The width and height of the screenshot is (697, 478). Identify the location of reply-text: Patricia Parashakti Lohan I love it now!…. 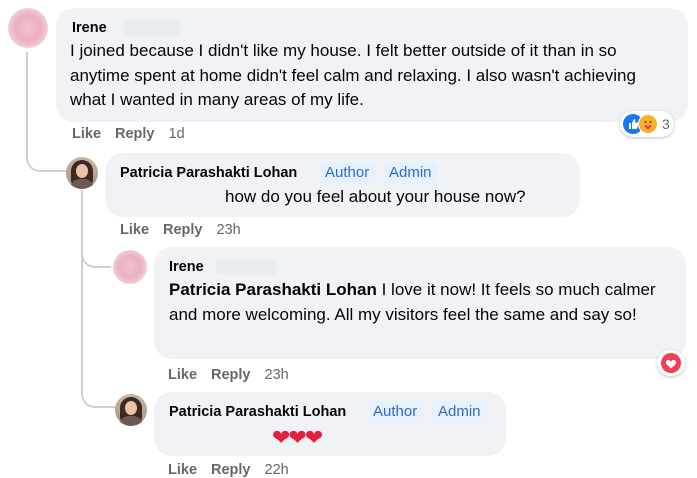
(419, 302).